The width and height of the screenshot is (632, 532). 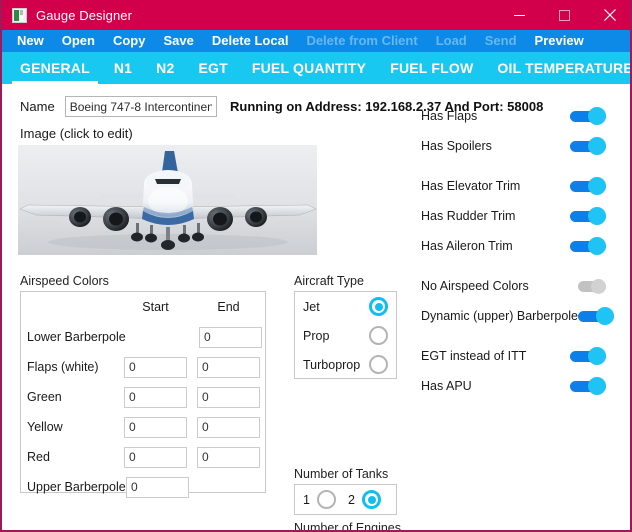 What do you see at coordinates (123, 68) in the screenshot?
I see `tab-n1: N1` at bounding box center [123, 68].